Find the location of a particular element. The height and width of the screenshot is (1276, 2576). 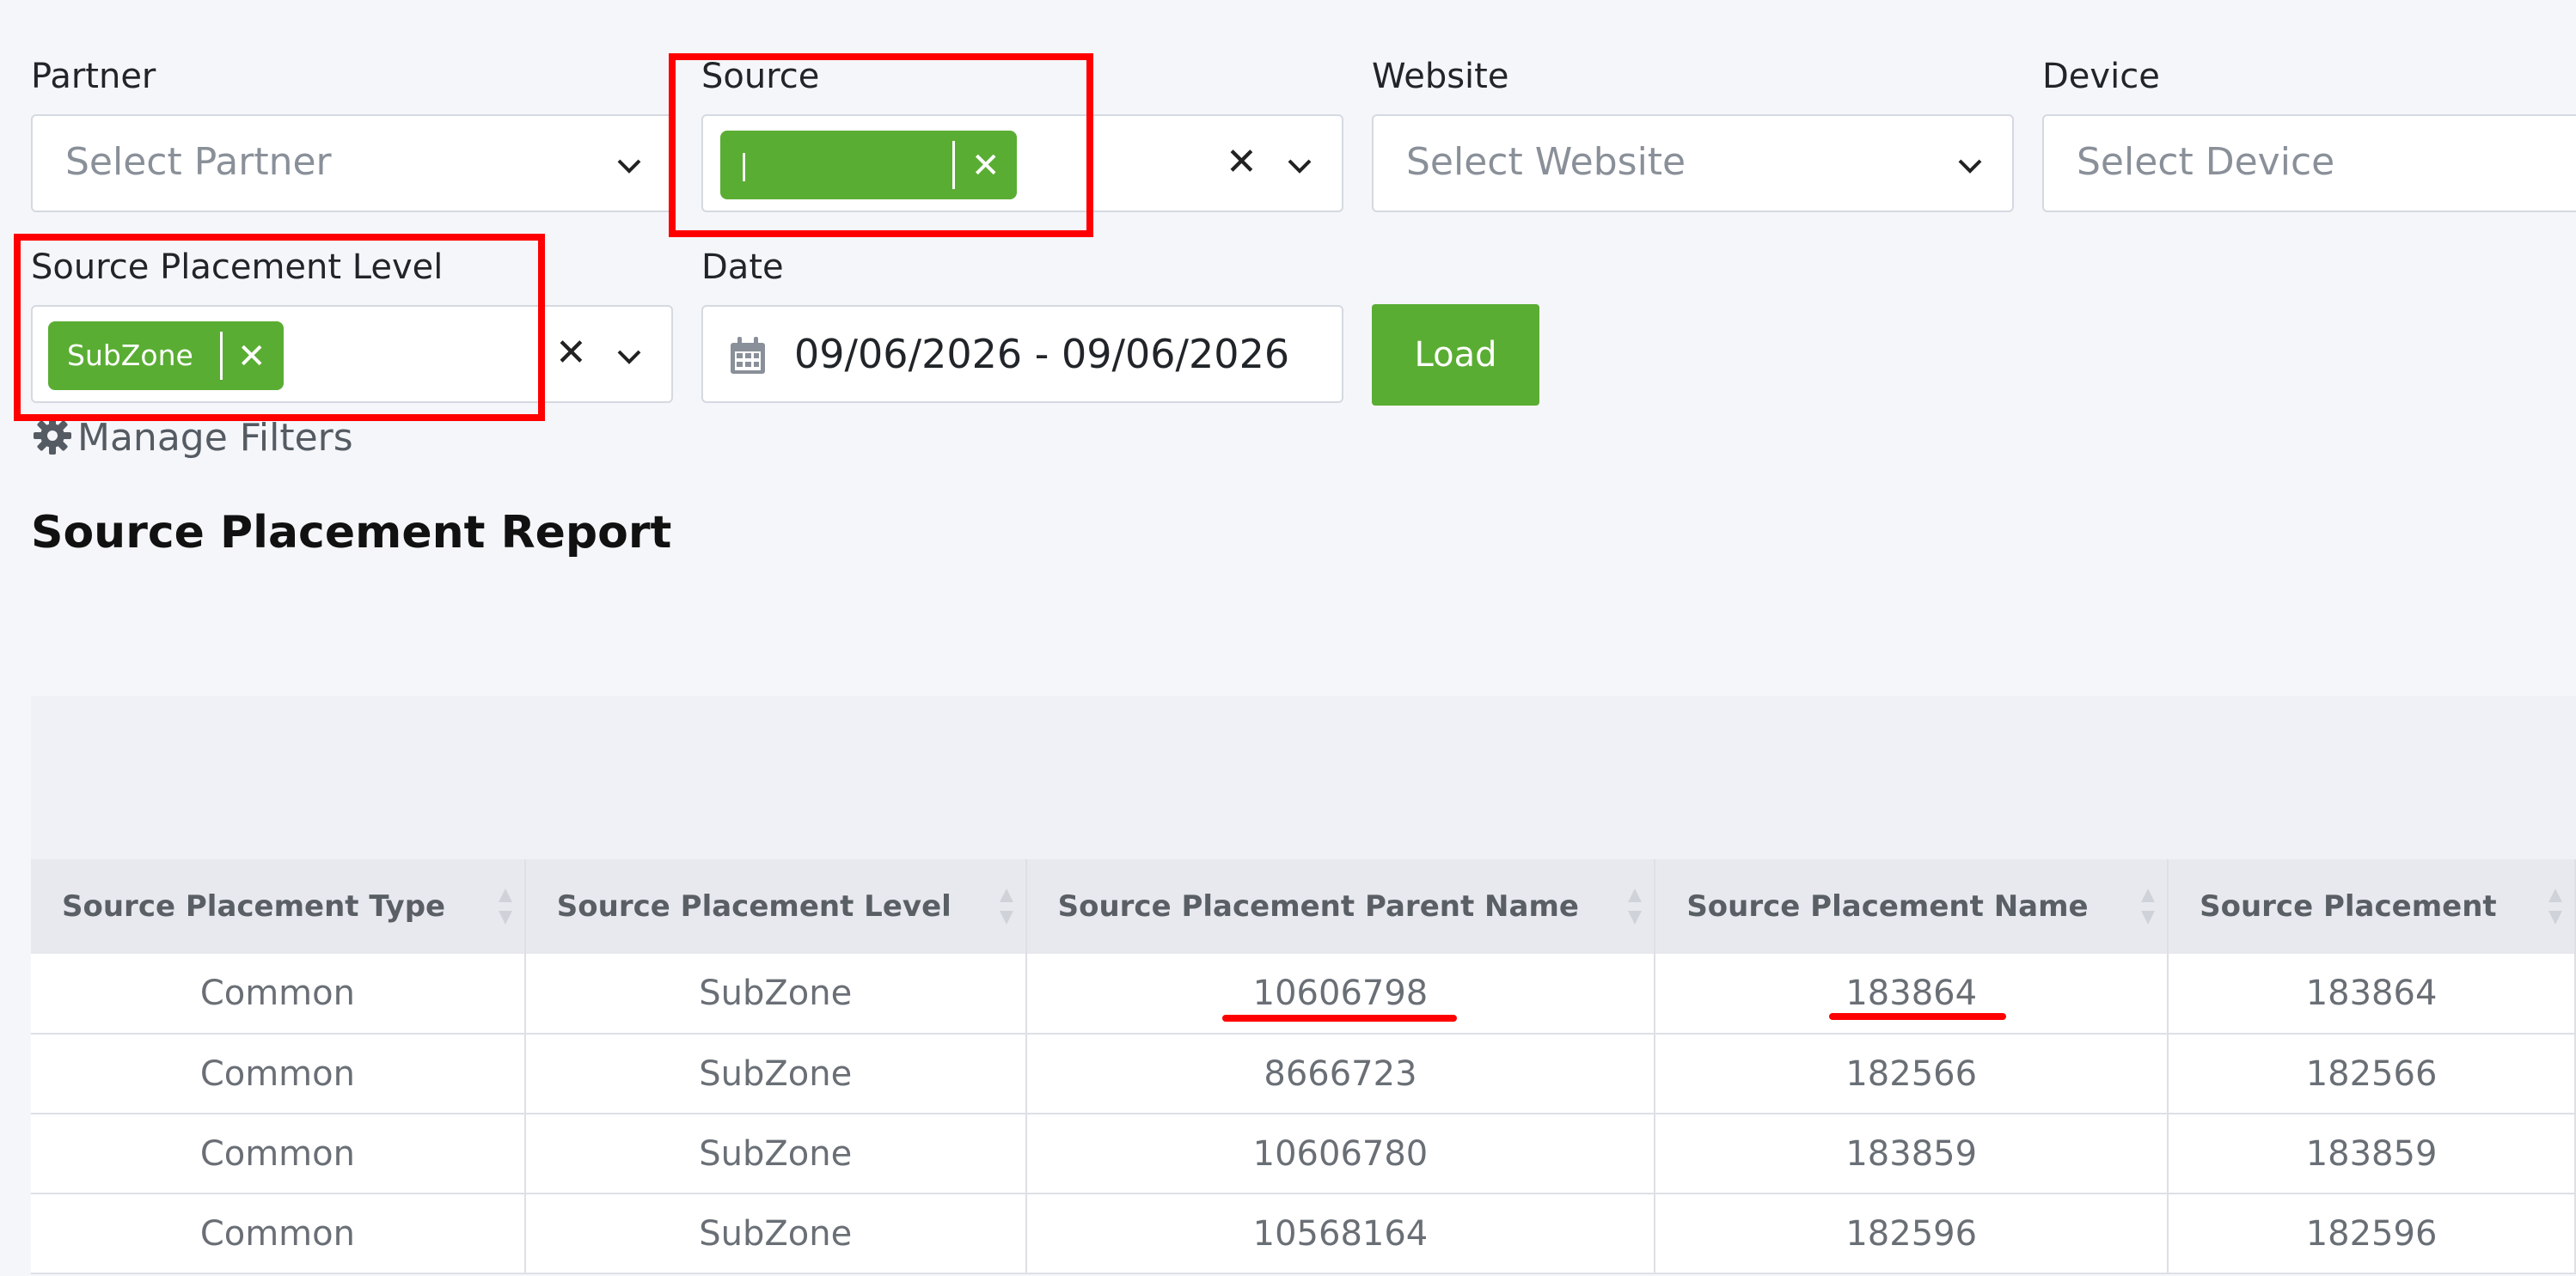

date-range-input: 09/06/2026 - 09/06/2026 is located at coordinates (1022, 354).